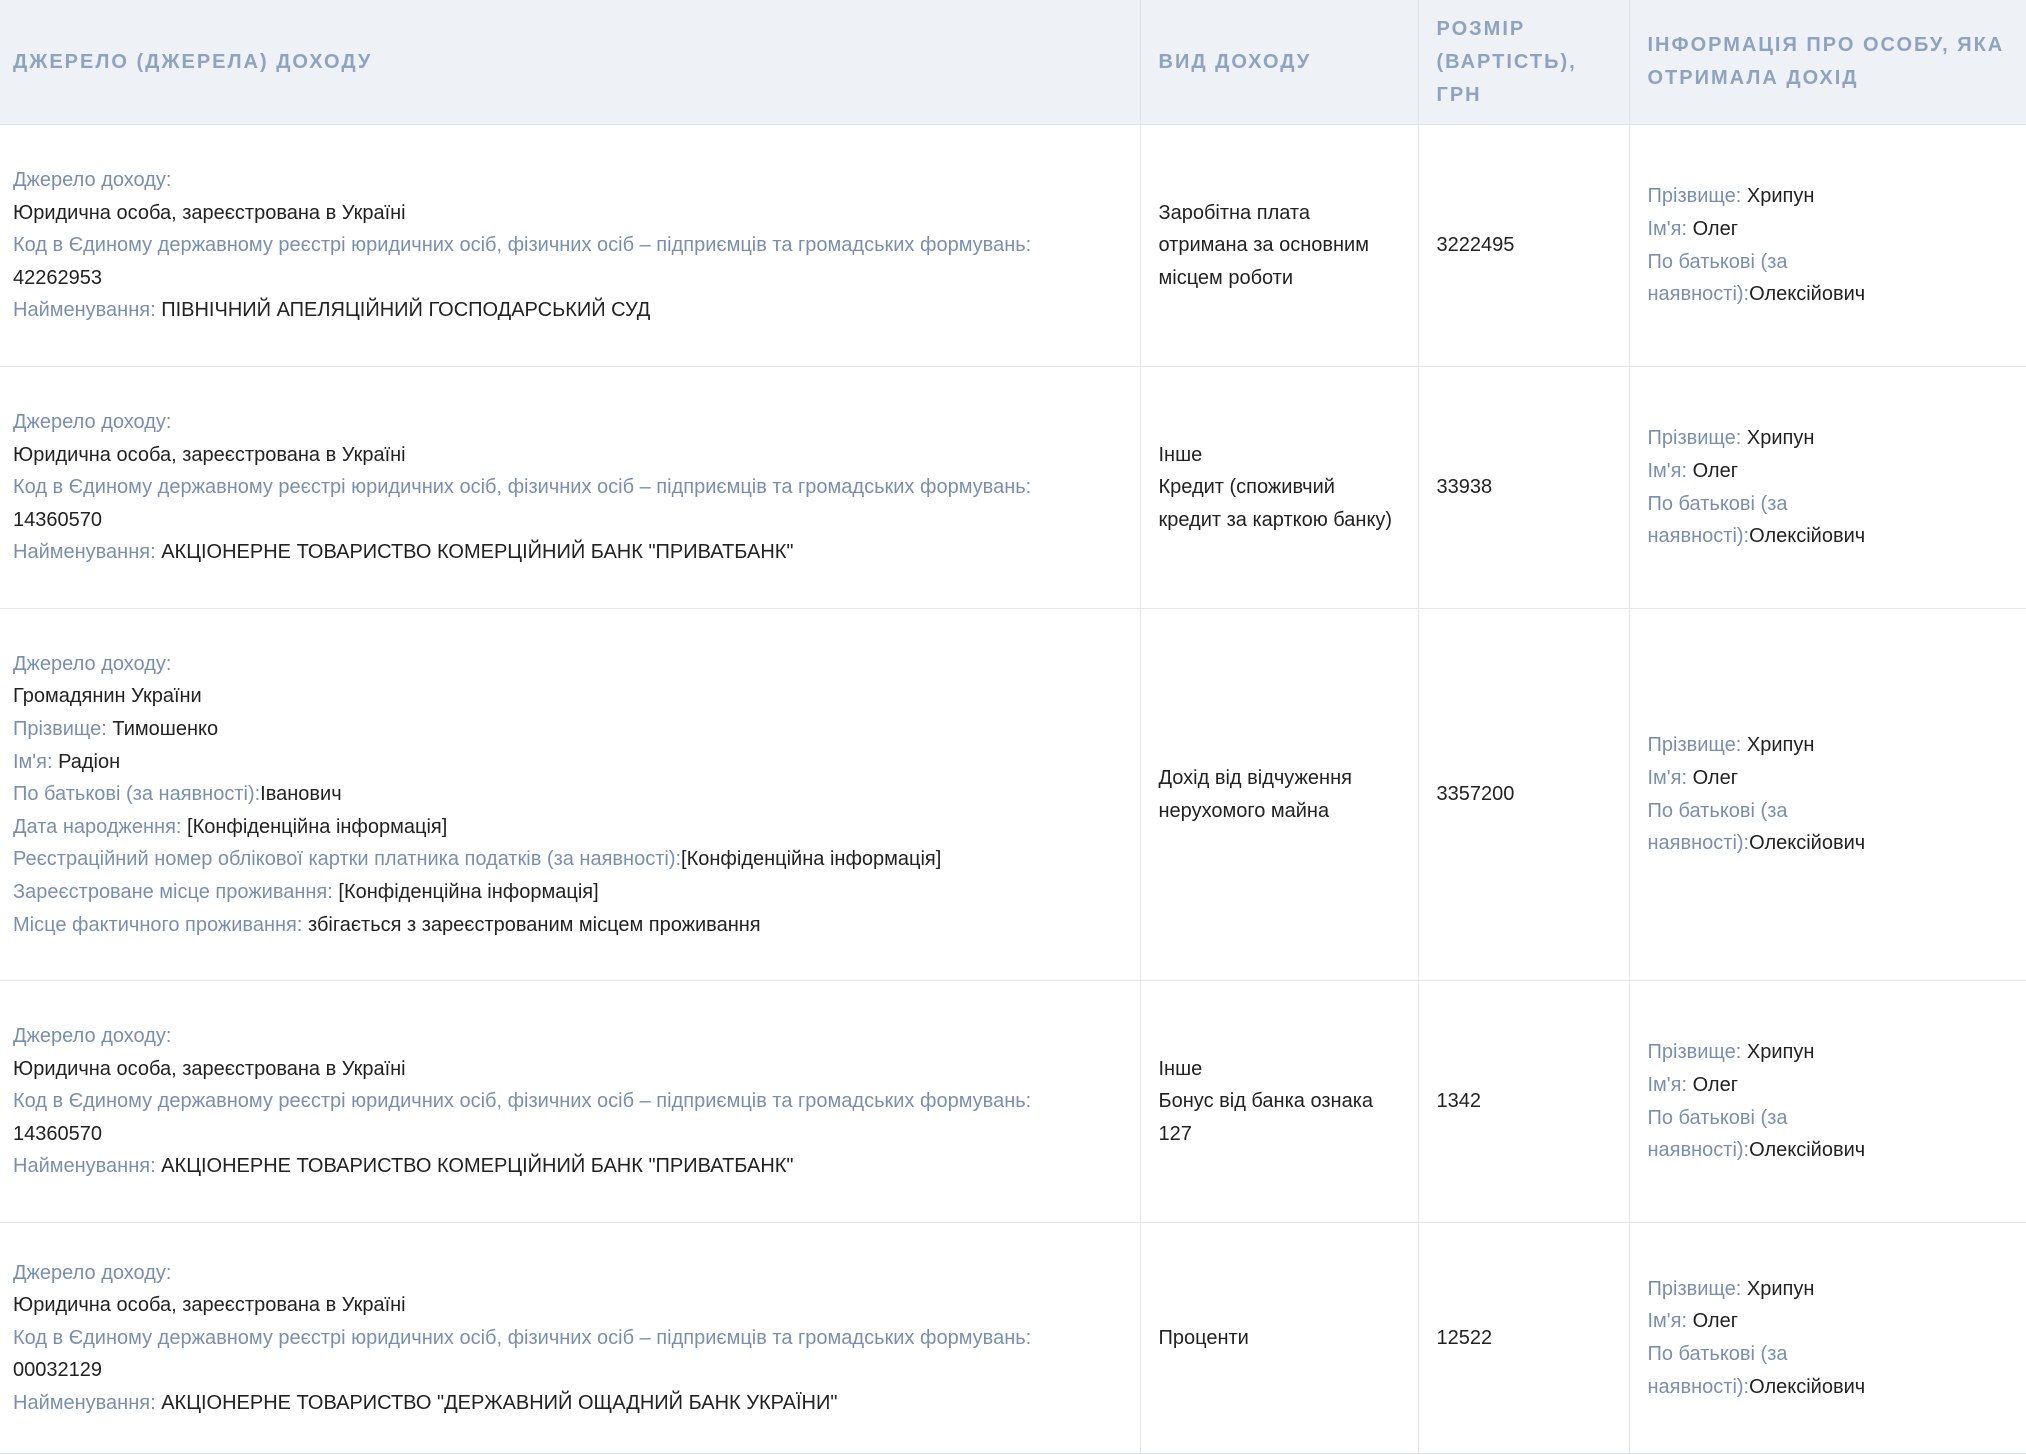 This screenshot has width=2026, height=1454. Describe the element at coordinates (1203, 1337) in the screenshot. I see `income-type: Проценти` at that location.